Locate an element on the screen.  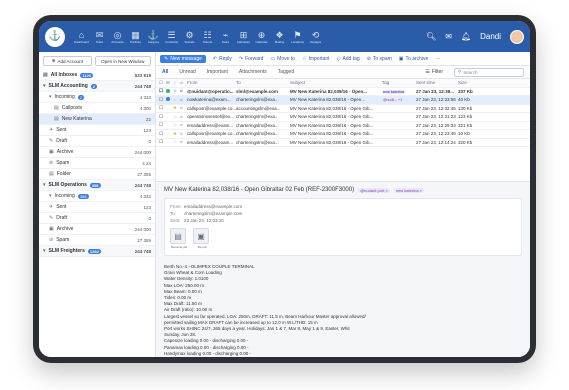
more-button: ··· is located at coordinates (437, 59).